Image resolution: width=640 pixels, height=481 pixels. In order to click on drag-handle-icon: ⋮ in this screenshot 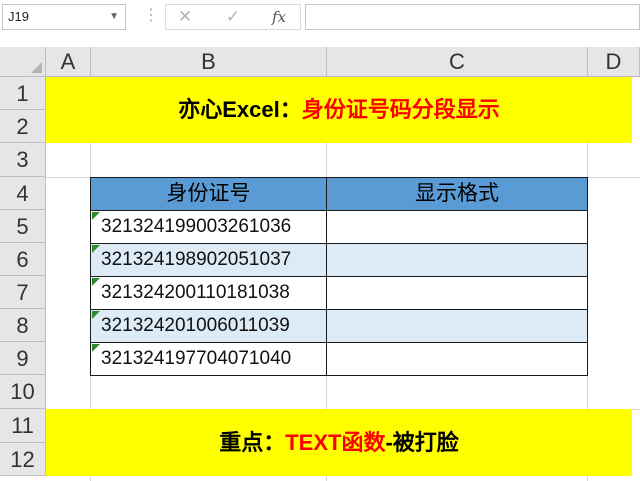, I will do `click(151, 16)`.